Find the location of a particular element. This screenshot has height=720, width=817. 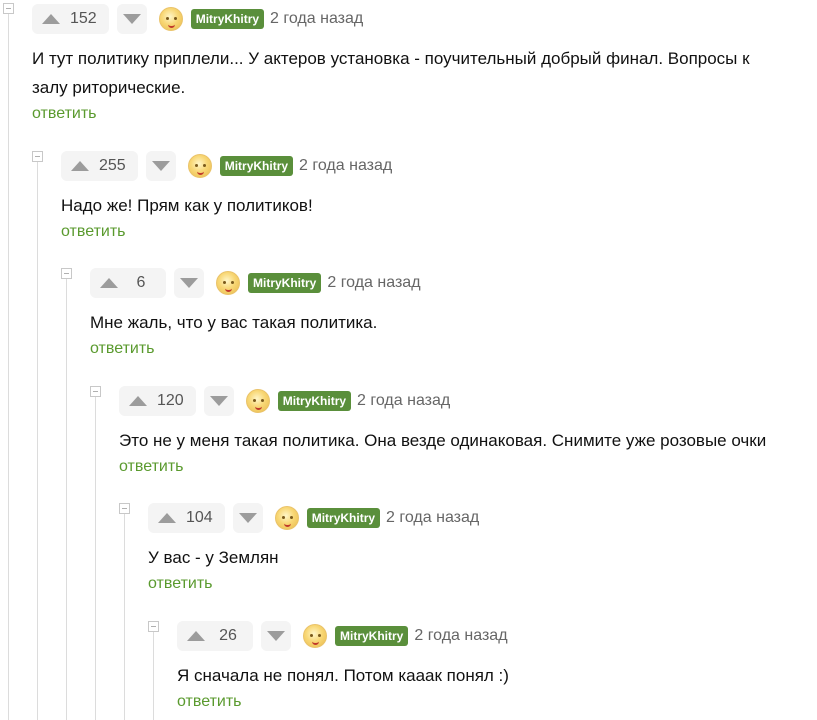

comment-text: У вас - у Землян is located at coordinates (213, 557).